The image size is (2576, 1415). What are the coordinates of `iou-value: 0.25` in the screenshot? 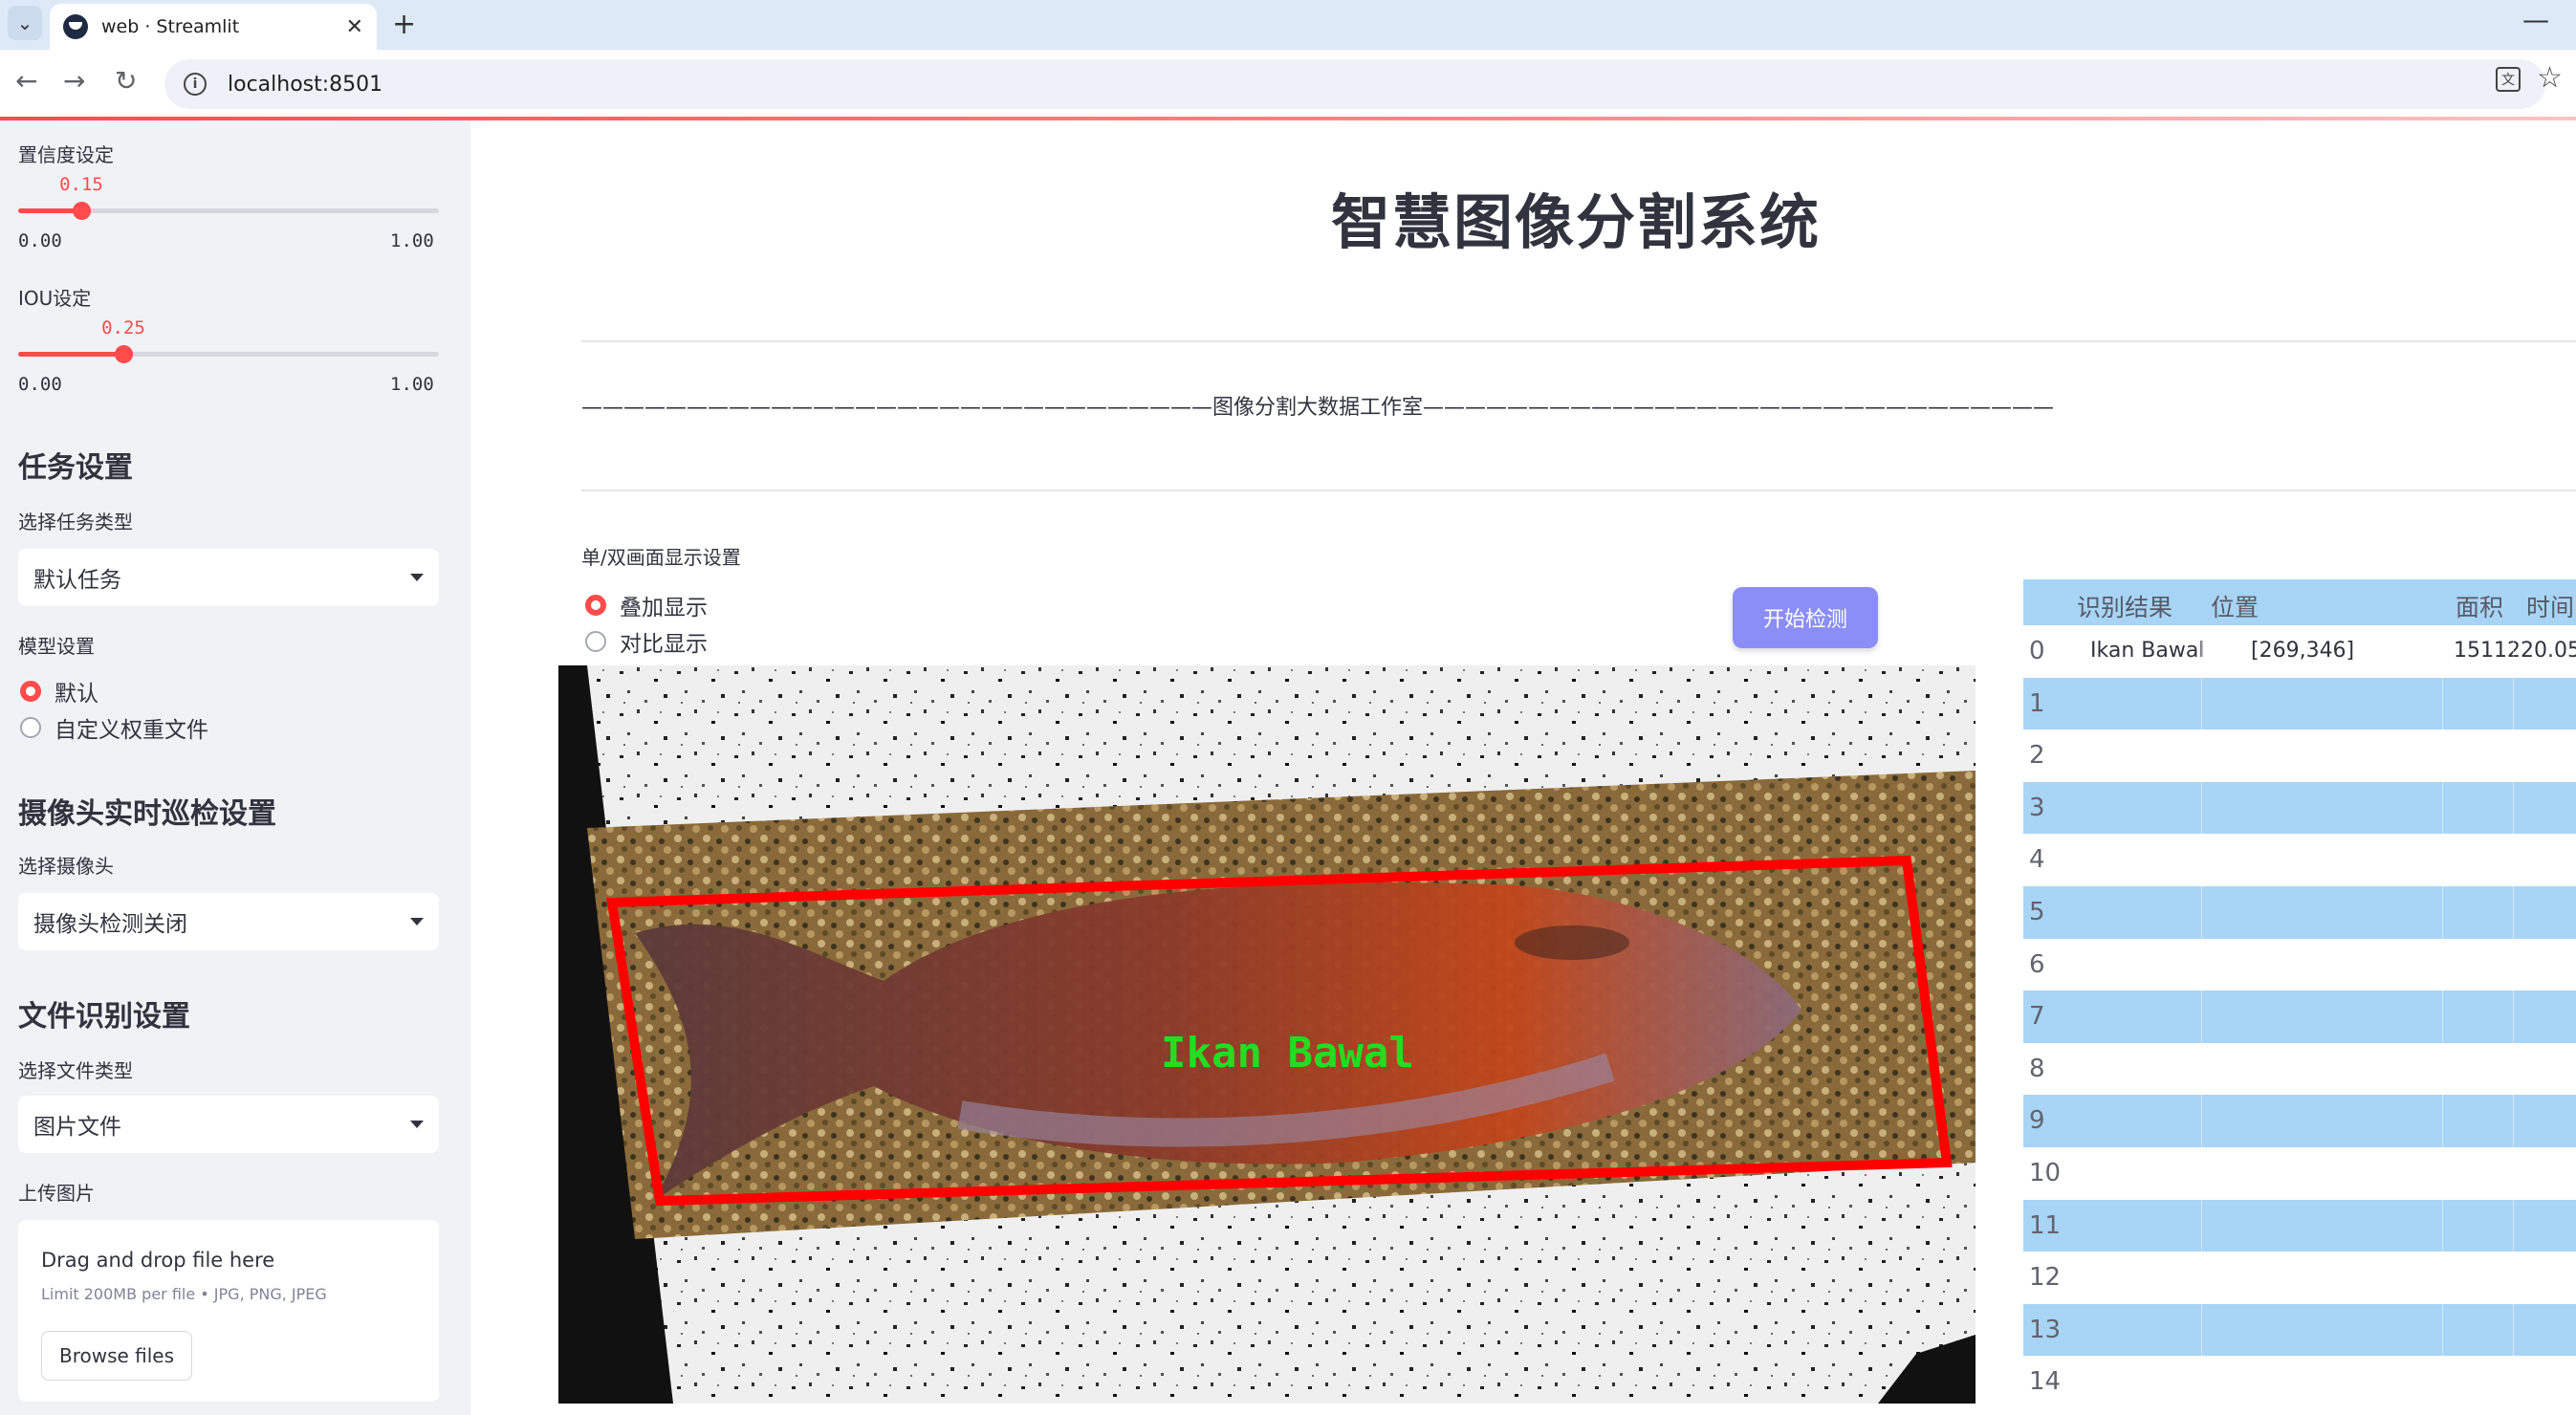 It's located at (123, 327).